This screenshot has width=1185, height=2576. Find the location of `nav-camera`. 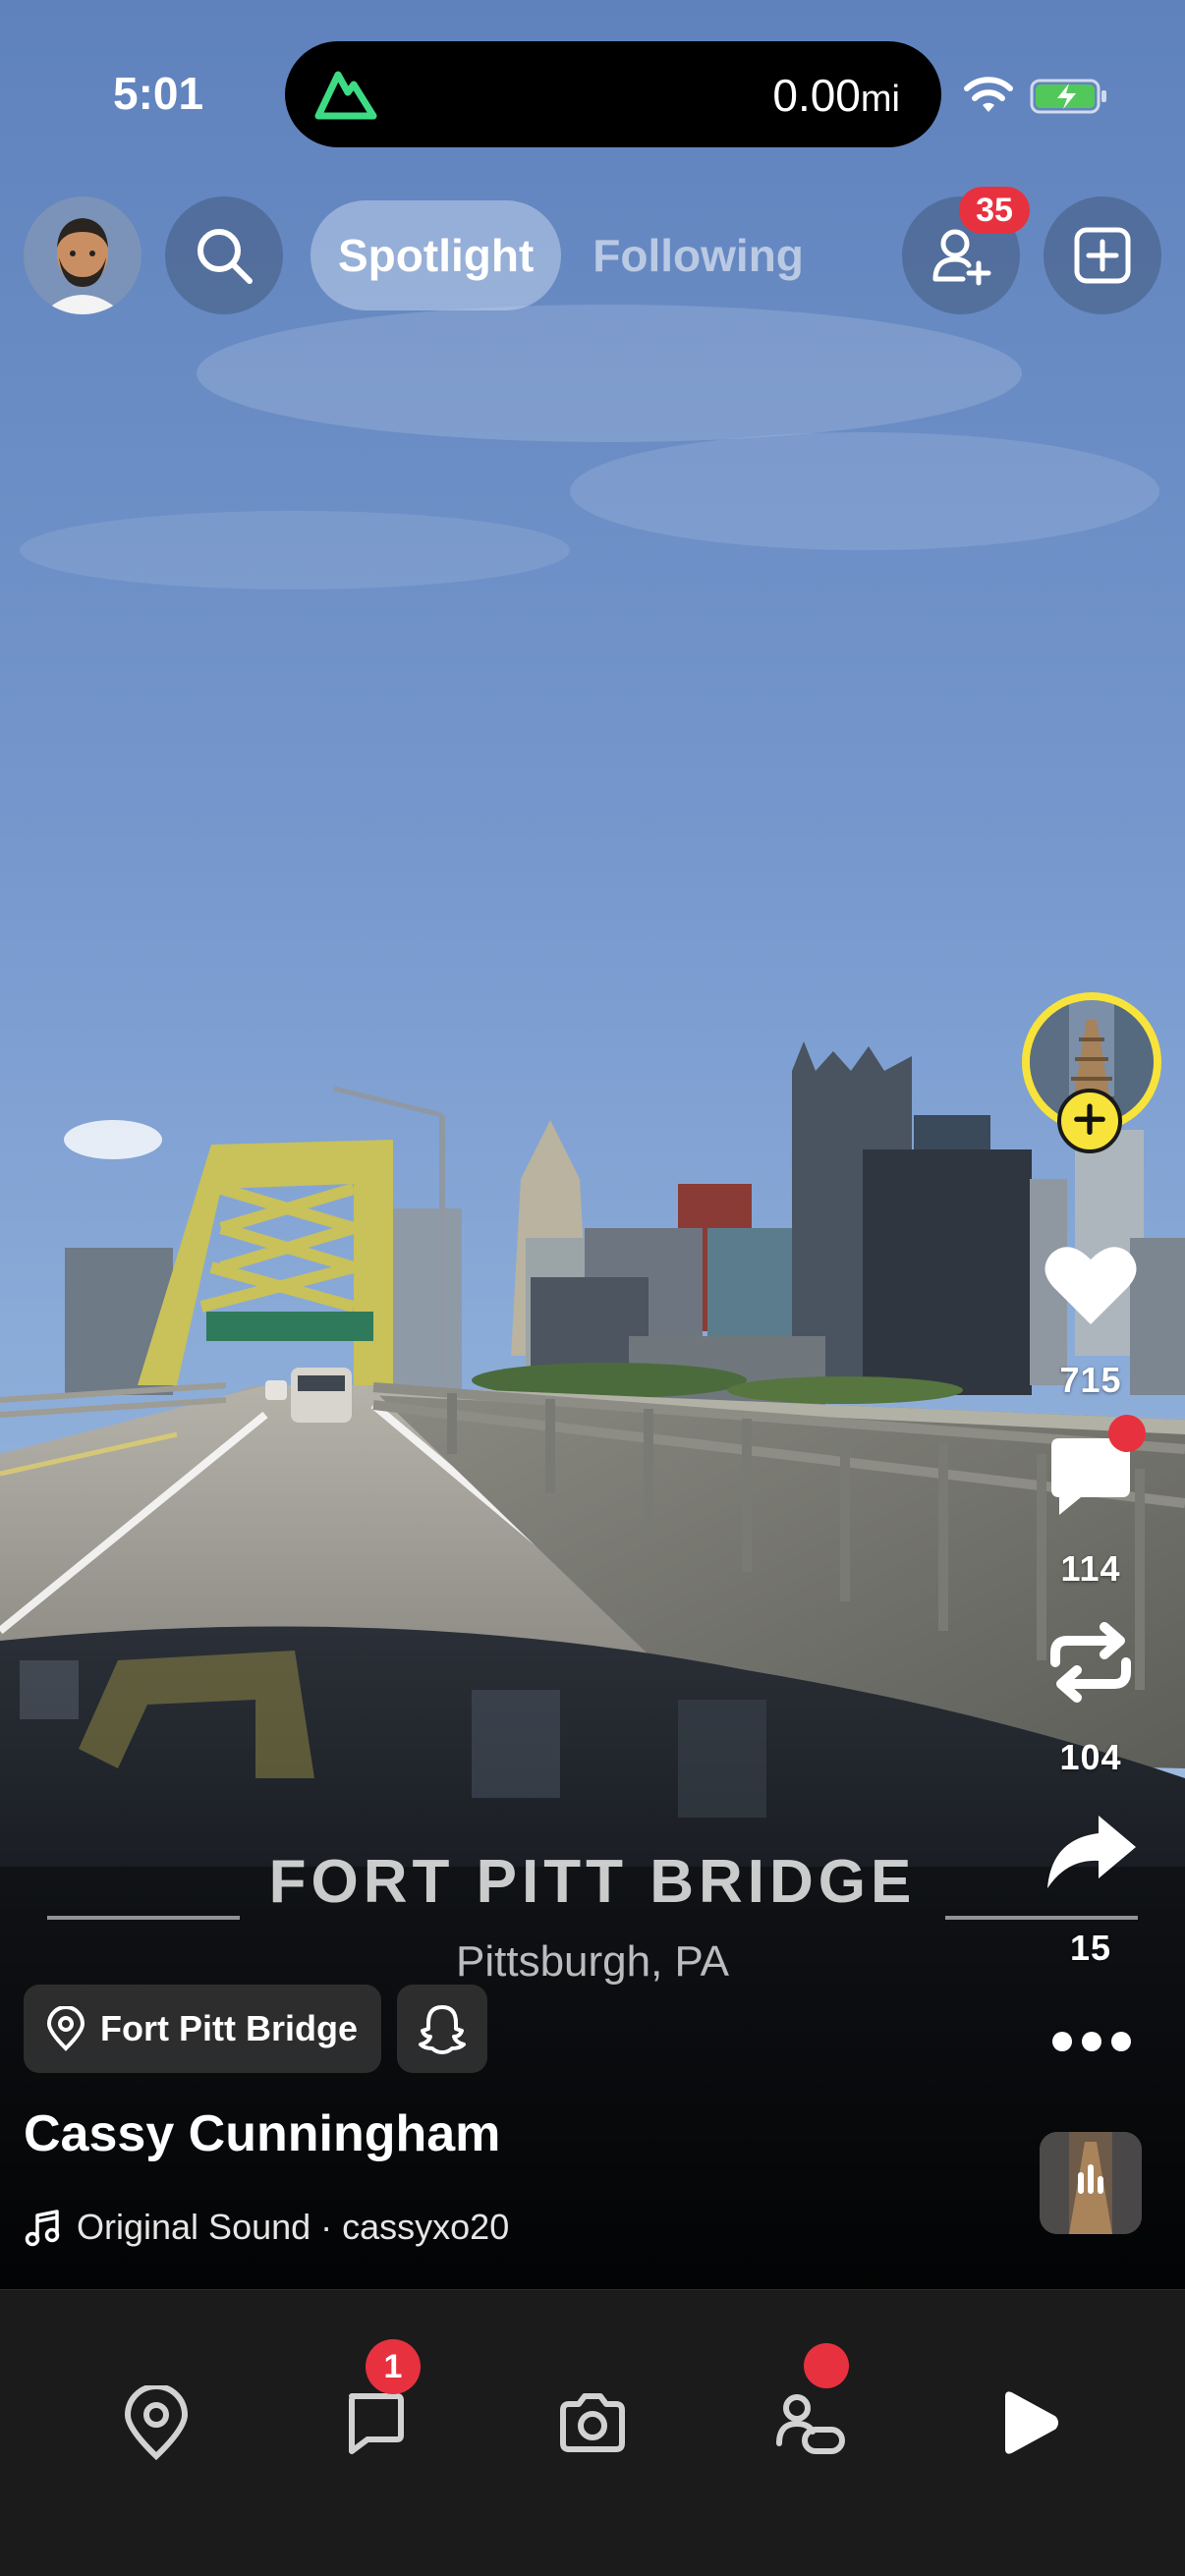

nav-camera is located at coordinates (592, 2423).